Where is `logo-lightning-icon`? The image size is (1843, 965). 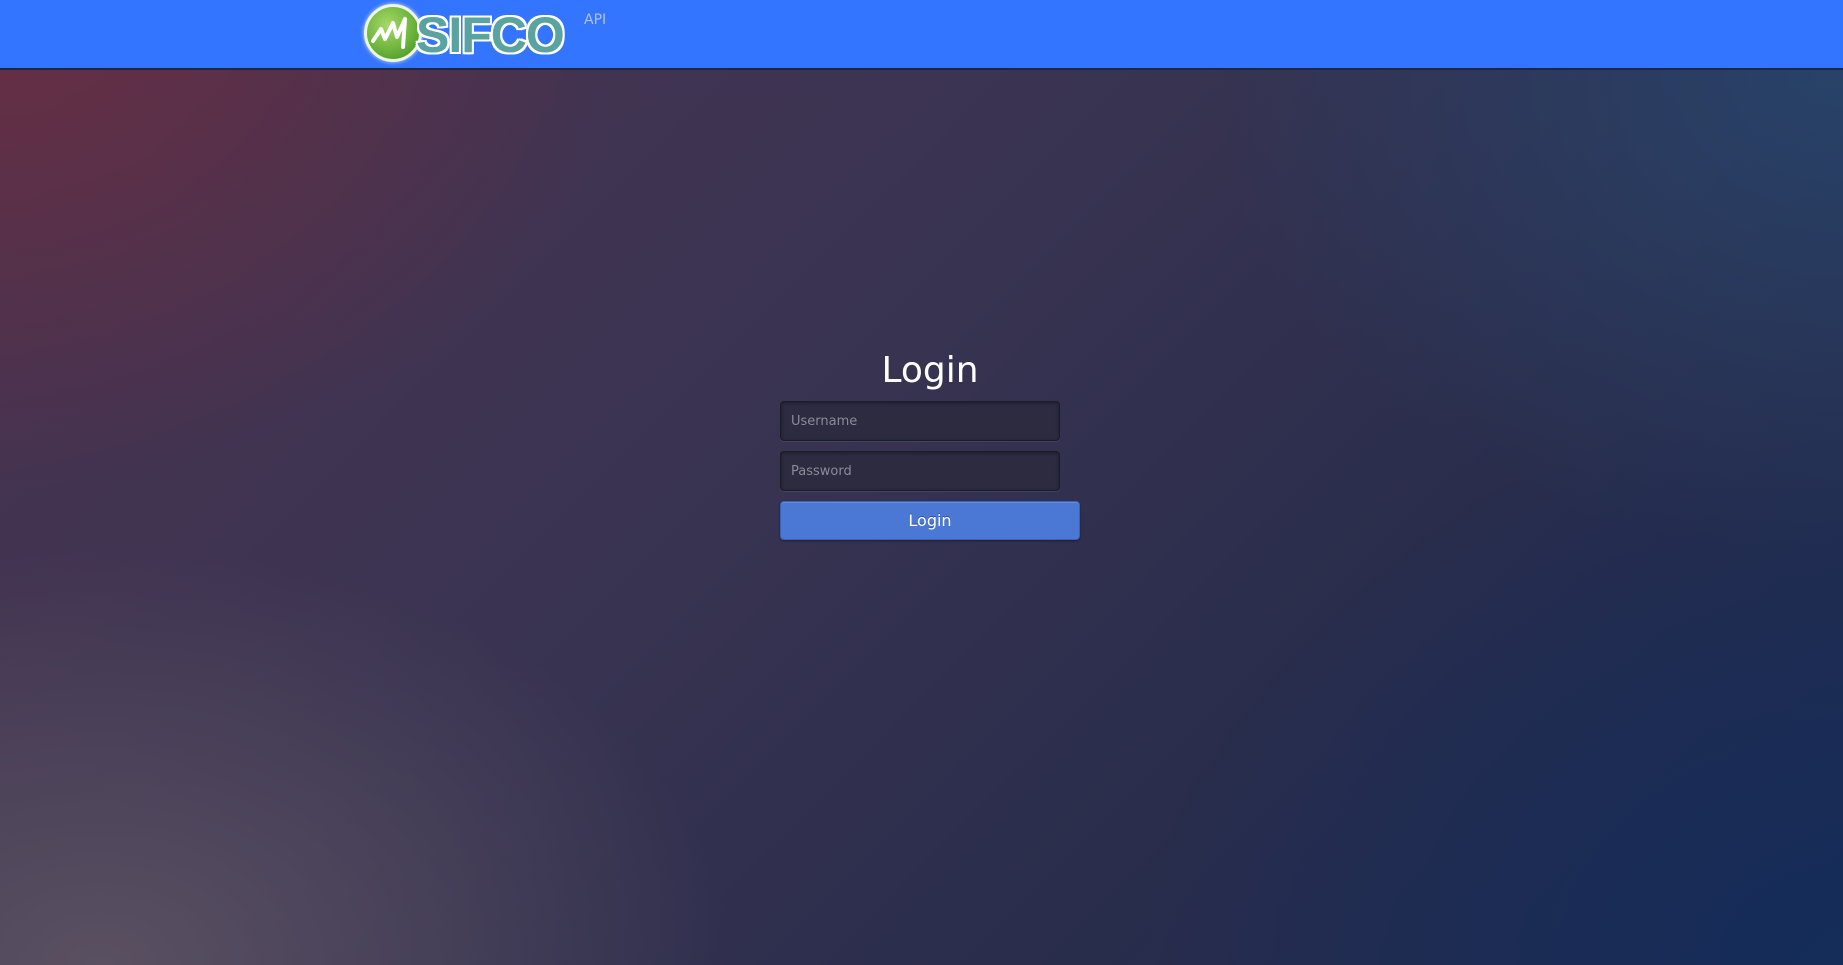
logo-lightning-icon is located at coordinates (393, 33).